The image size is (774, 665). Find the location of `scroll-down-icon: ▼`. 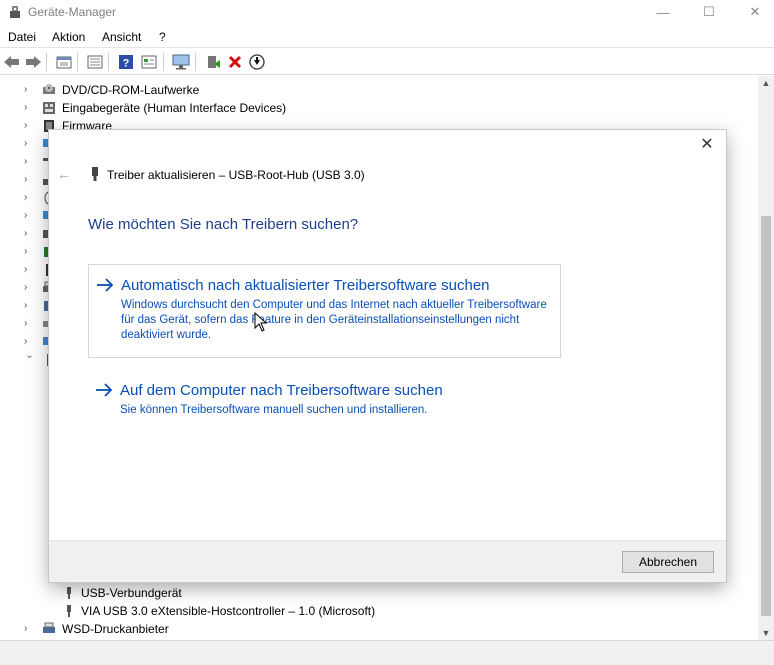

scroll-down-icon: ▼ is located at coordinates (766, 633).